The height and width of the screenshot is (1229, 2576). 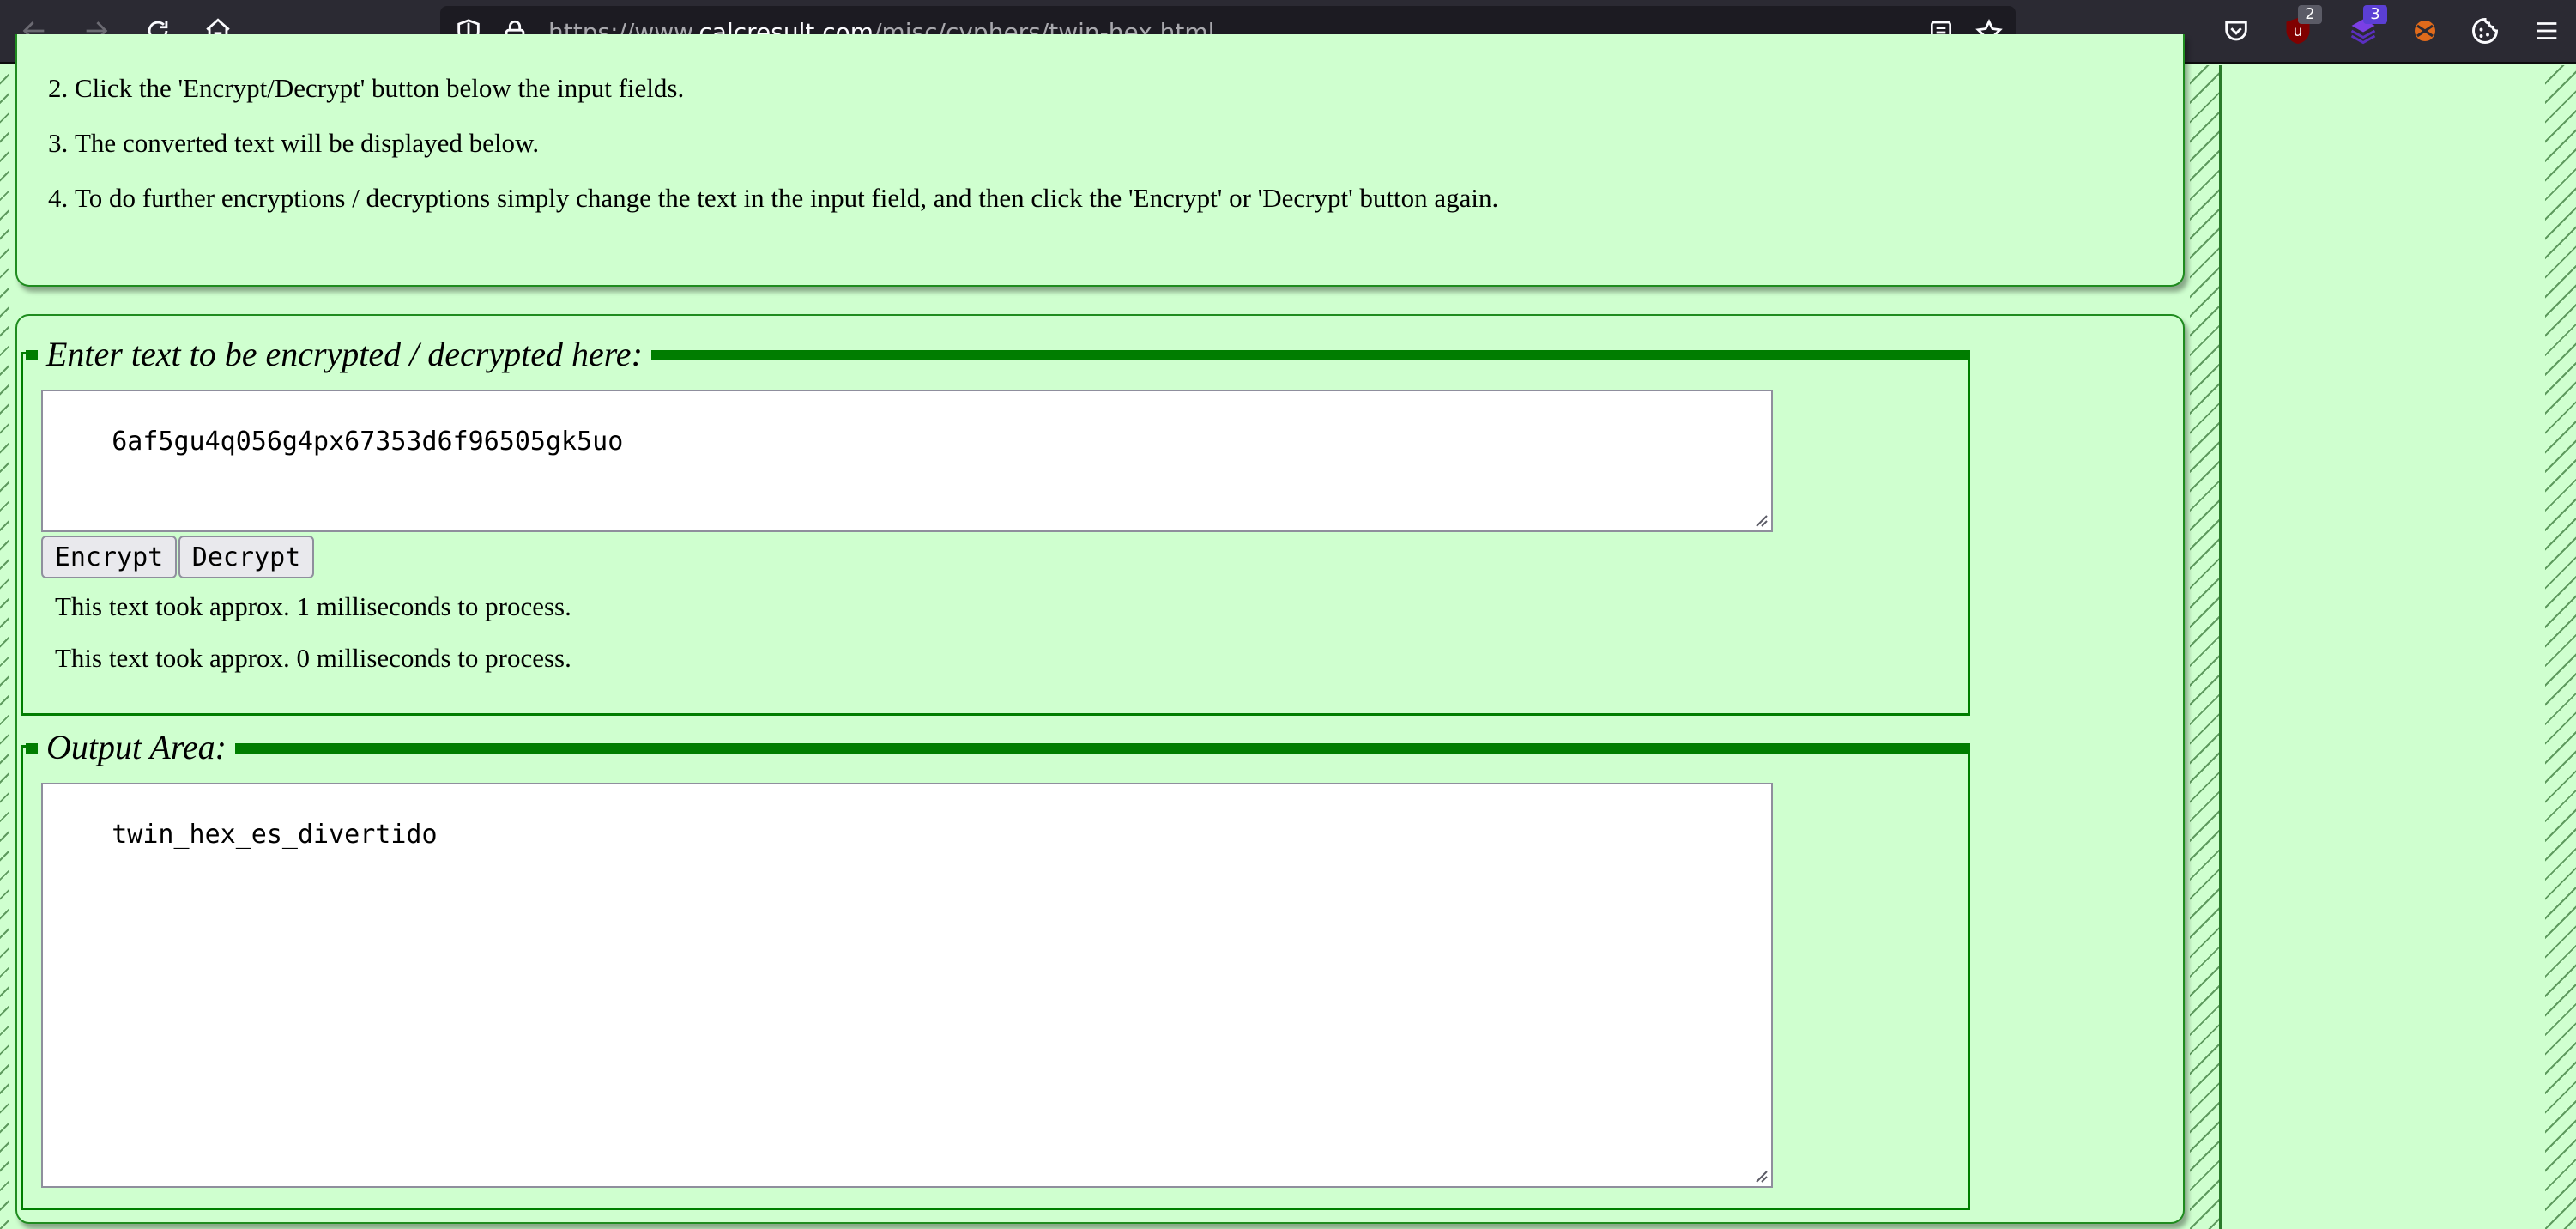 I want to click on ublock-origin-icon: u 2, so click(x=2300, y=27).